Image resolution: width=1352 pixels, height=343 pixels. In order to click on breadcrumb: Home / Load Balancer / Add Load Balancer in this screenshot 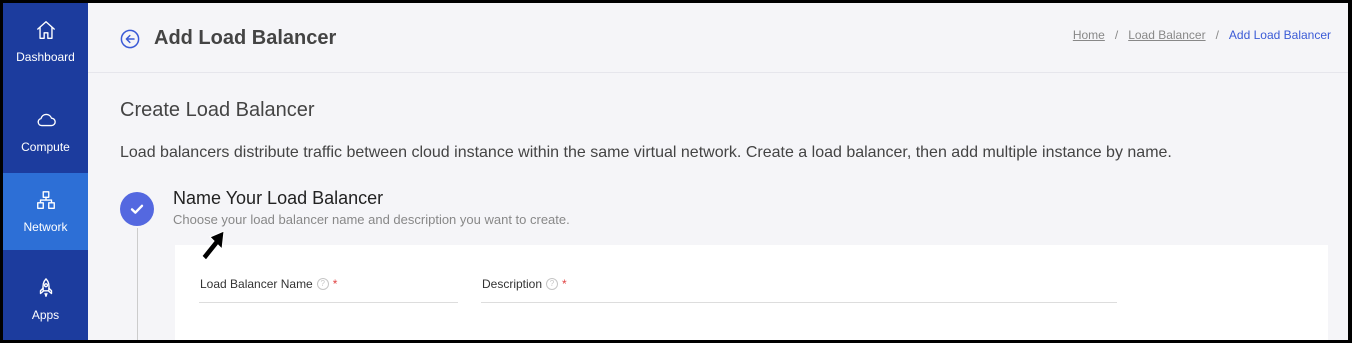, I will do `click(1202, 35)`.